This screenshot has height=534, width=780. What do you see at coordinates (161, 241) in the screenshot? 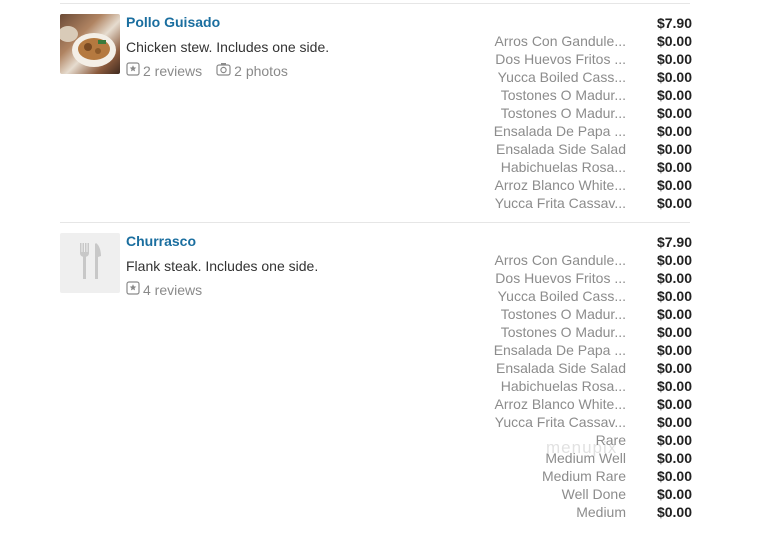
I see `item-name: Churrasco` at bounding box center [161, 241].